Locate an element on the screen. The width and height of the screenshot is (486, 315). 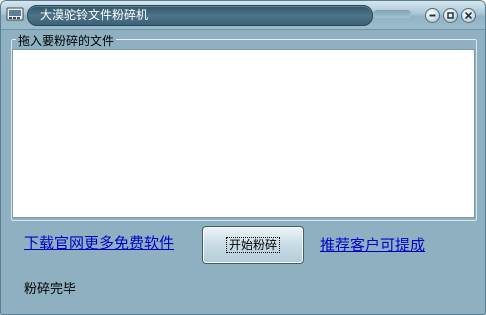
minimize-button is located at coordinates (432, 15).